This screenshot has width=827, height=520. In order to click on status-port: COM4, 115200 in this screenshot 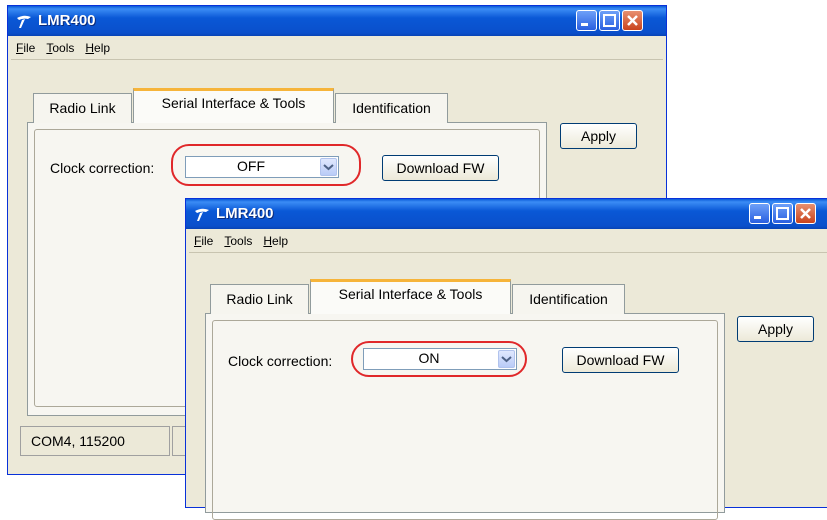, I will do `click(95, 441)`.